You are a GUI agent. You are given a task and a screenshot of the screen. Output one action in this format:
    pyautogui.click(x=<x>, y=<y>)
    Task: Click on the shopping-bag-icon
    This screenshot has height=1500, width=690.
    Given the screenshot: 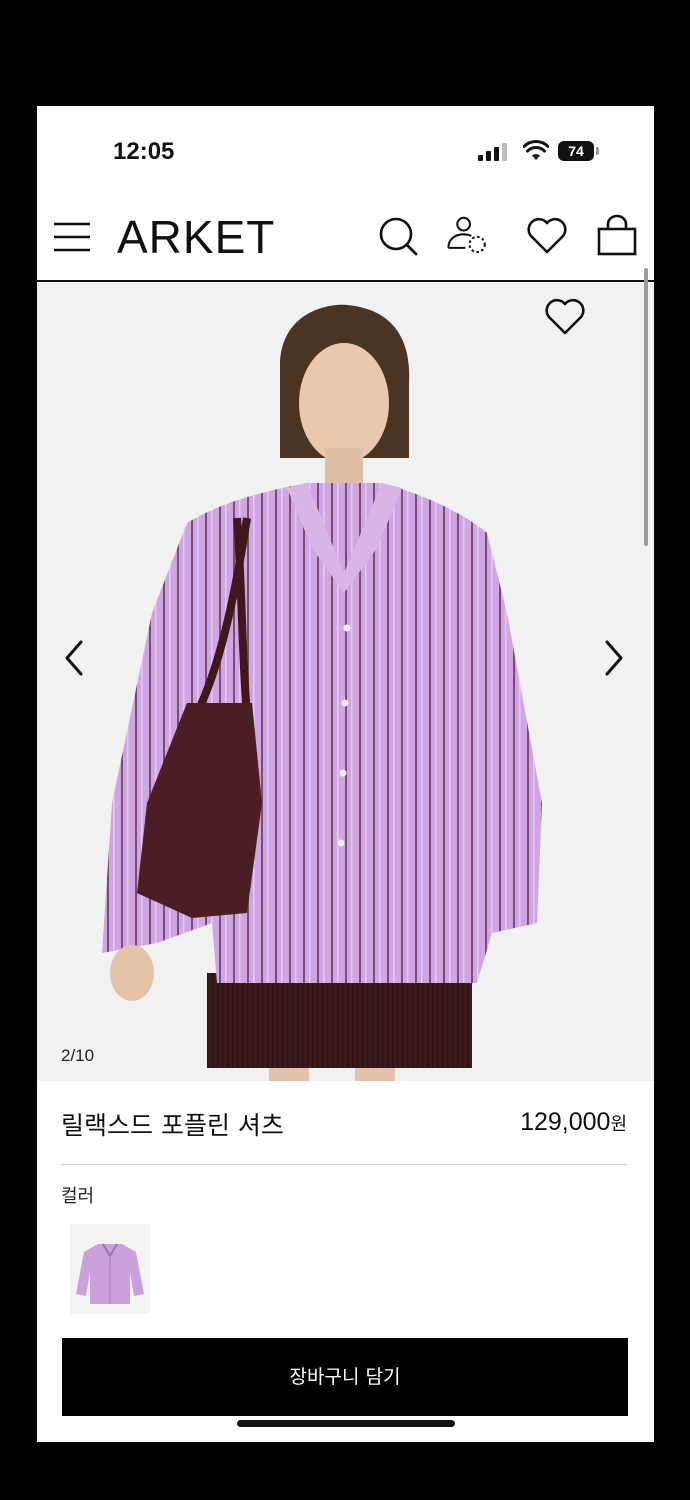 What is the action you would take?
    pyautogui.click(x=617, y=236)
    